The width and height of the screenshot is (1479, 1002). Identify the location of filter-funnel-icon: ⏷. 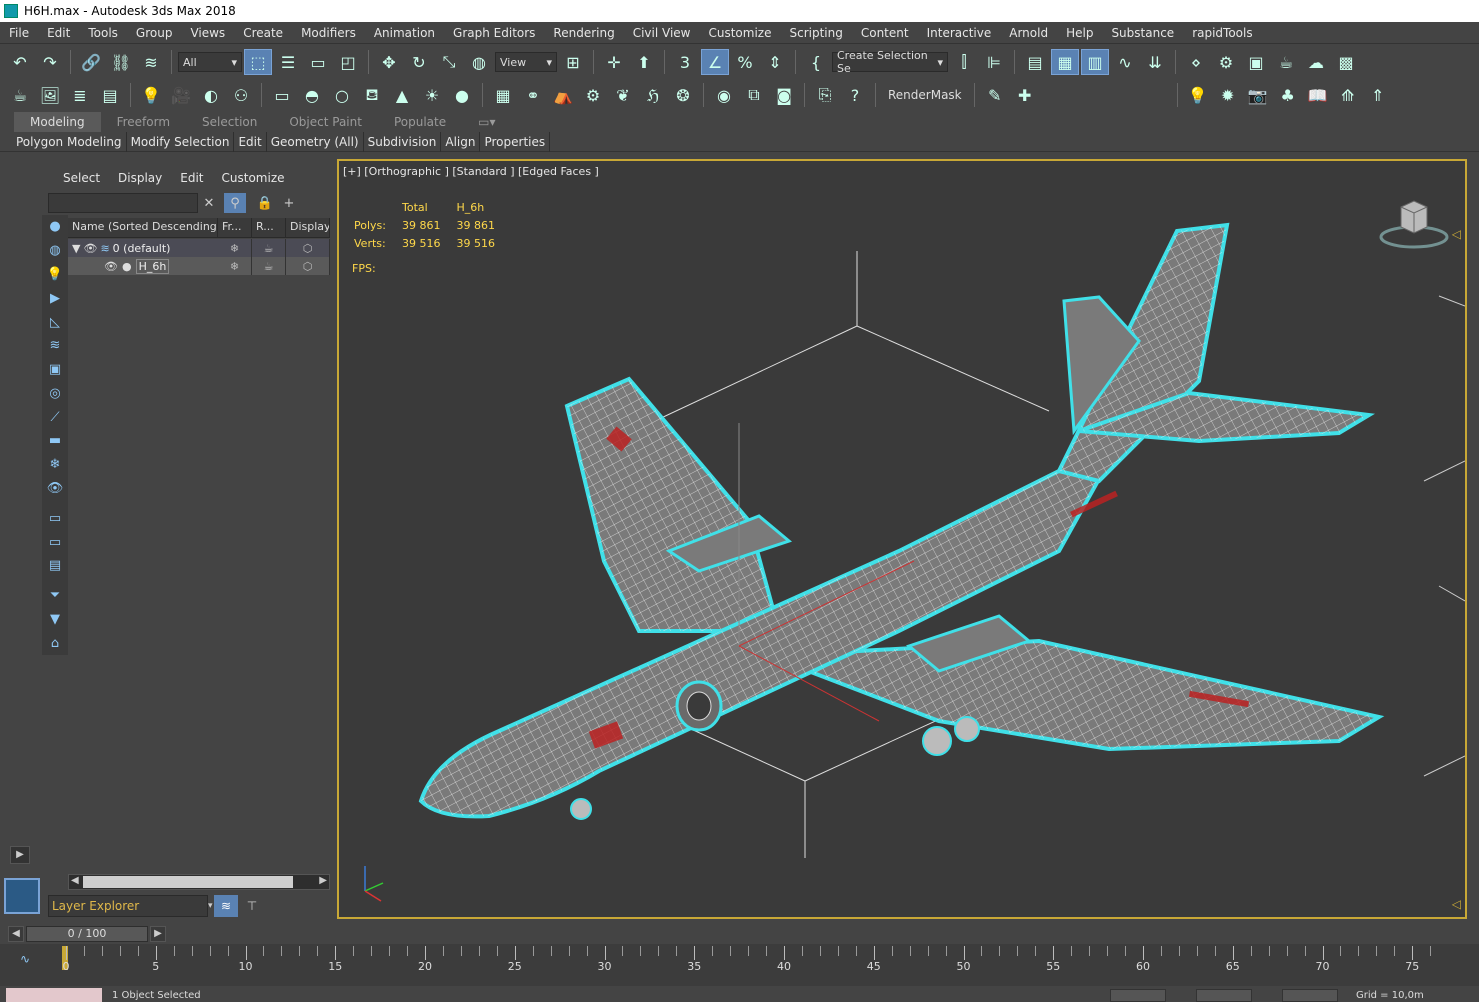
(55, 596).